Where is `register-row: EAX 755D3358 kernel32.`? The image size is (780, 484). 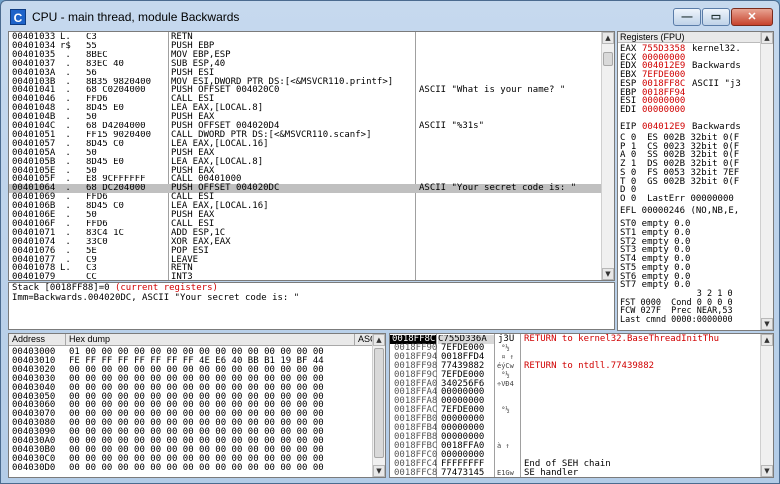 register-row: EAX 755D3358 kernel32. is located at coordinates (690, 49).